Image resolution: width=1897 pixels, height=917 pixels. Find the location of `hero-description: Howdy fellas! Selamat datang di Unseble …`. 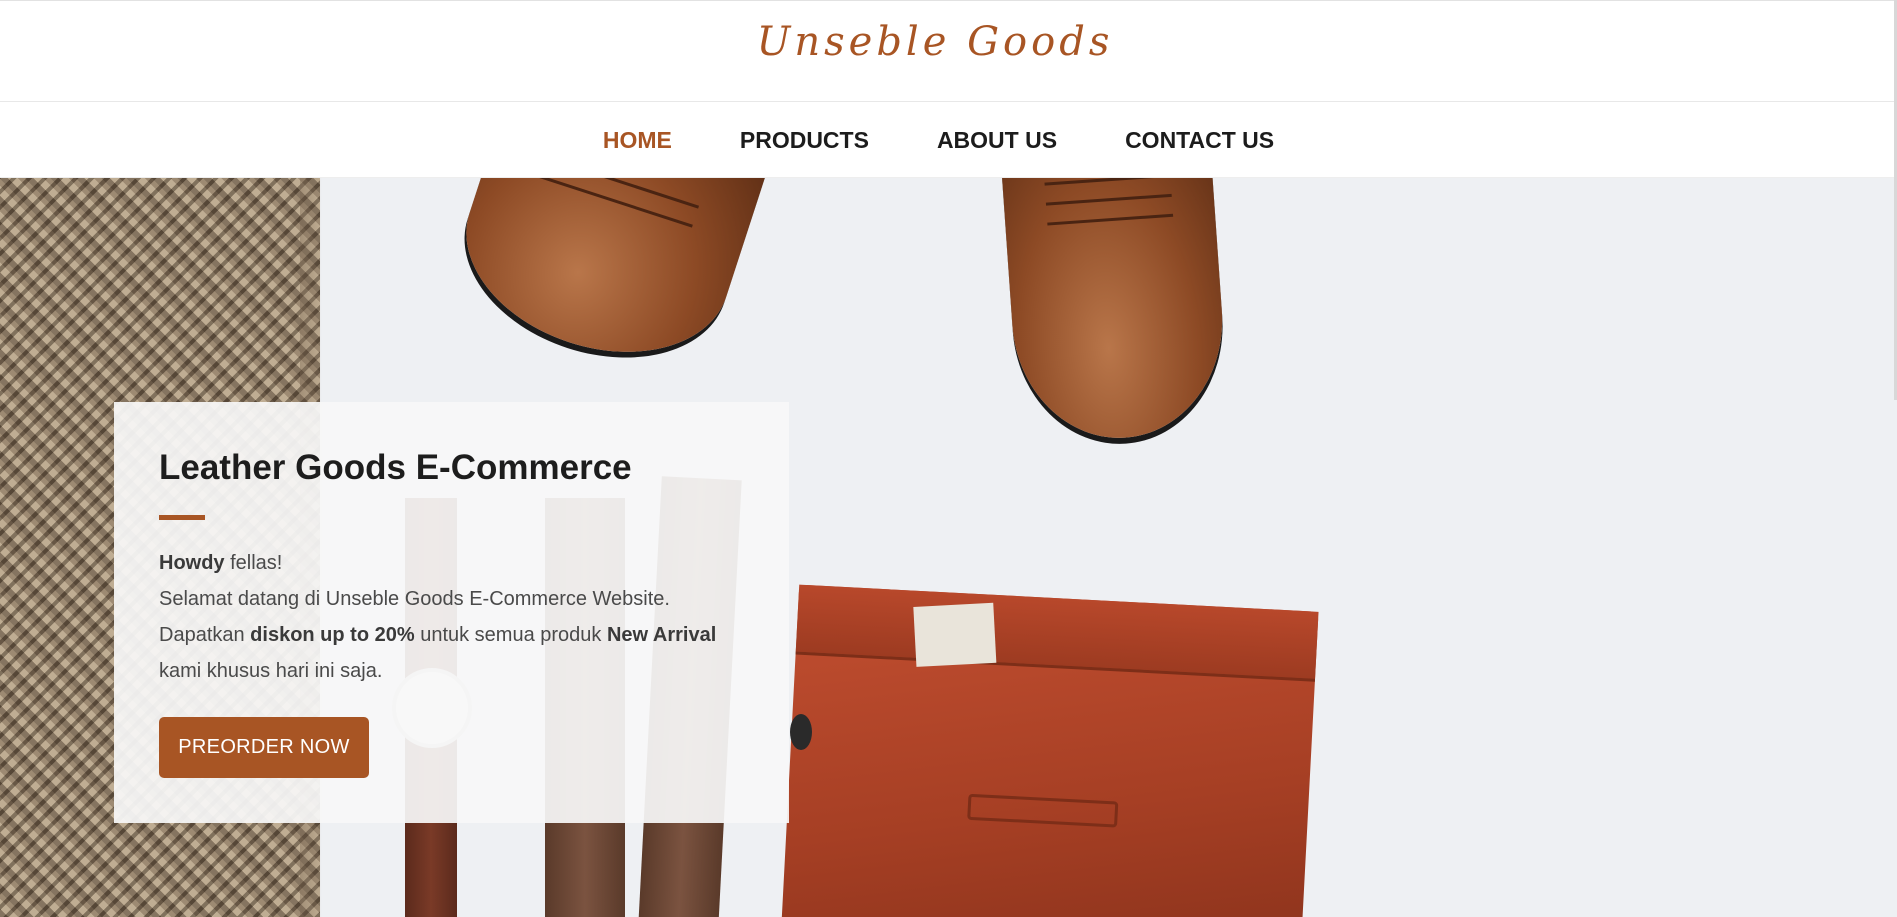

hero-description: Howdy fellas! Selamat datang di Unseble … is located at coordinates (464, 617).